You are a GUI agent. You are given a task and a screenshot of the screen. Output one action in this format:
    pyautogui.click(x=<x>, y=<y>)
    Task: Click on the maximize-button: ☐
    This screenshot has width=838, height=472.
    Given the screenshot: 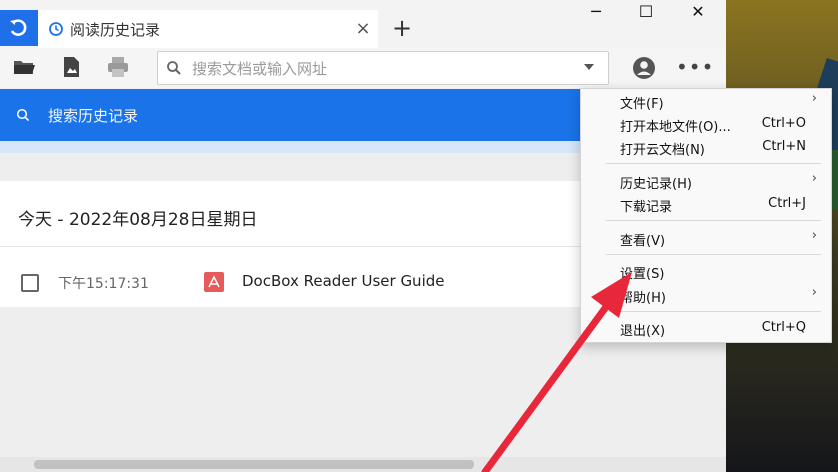 What is the action you would take?
    pyautogui.click(x=646, y=13)
    